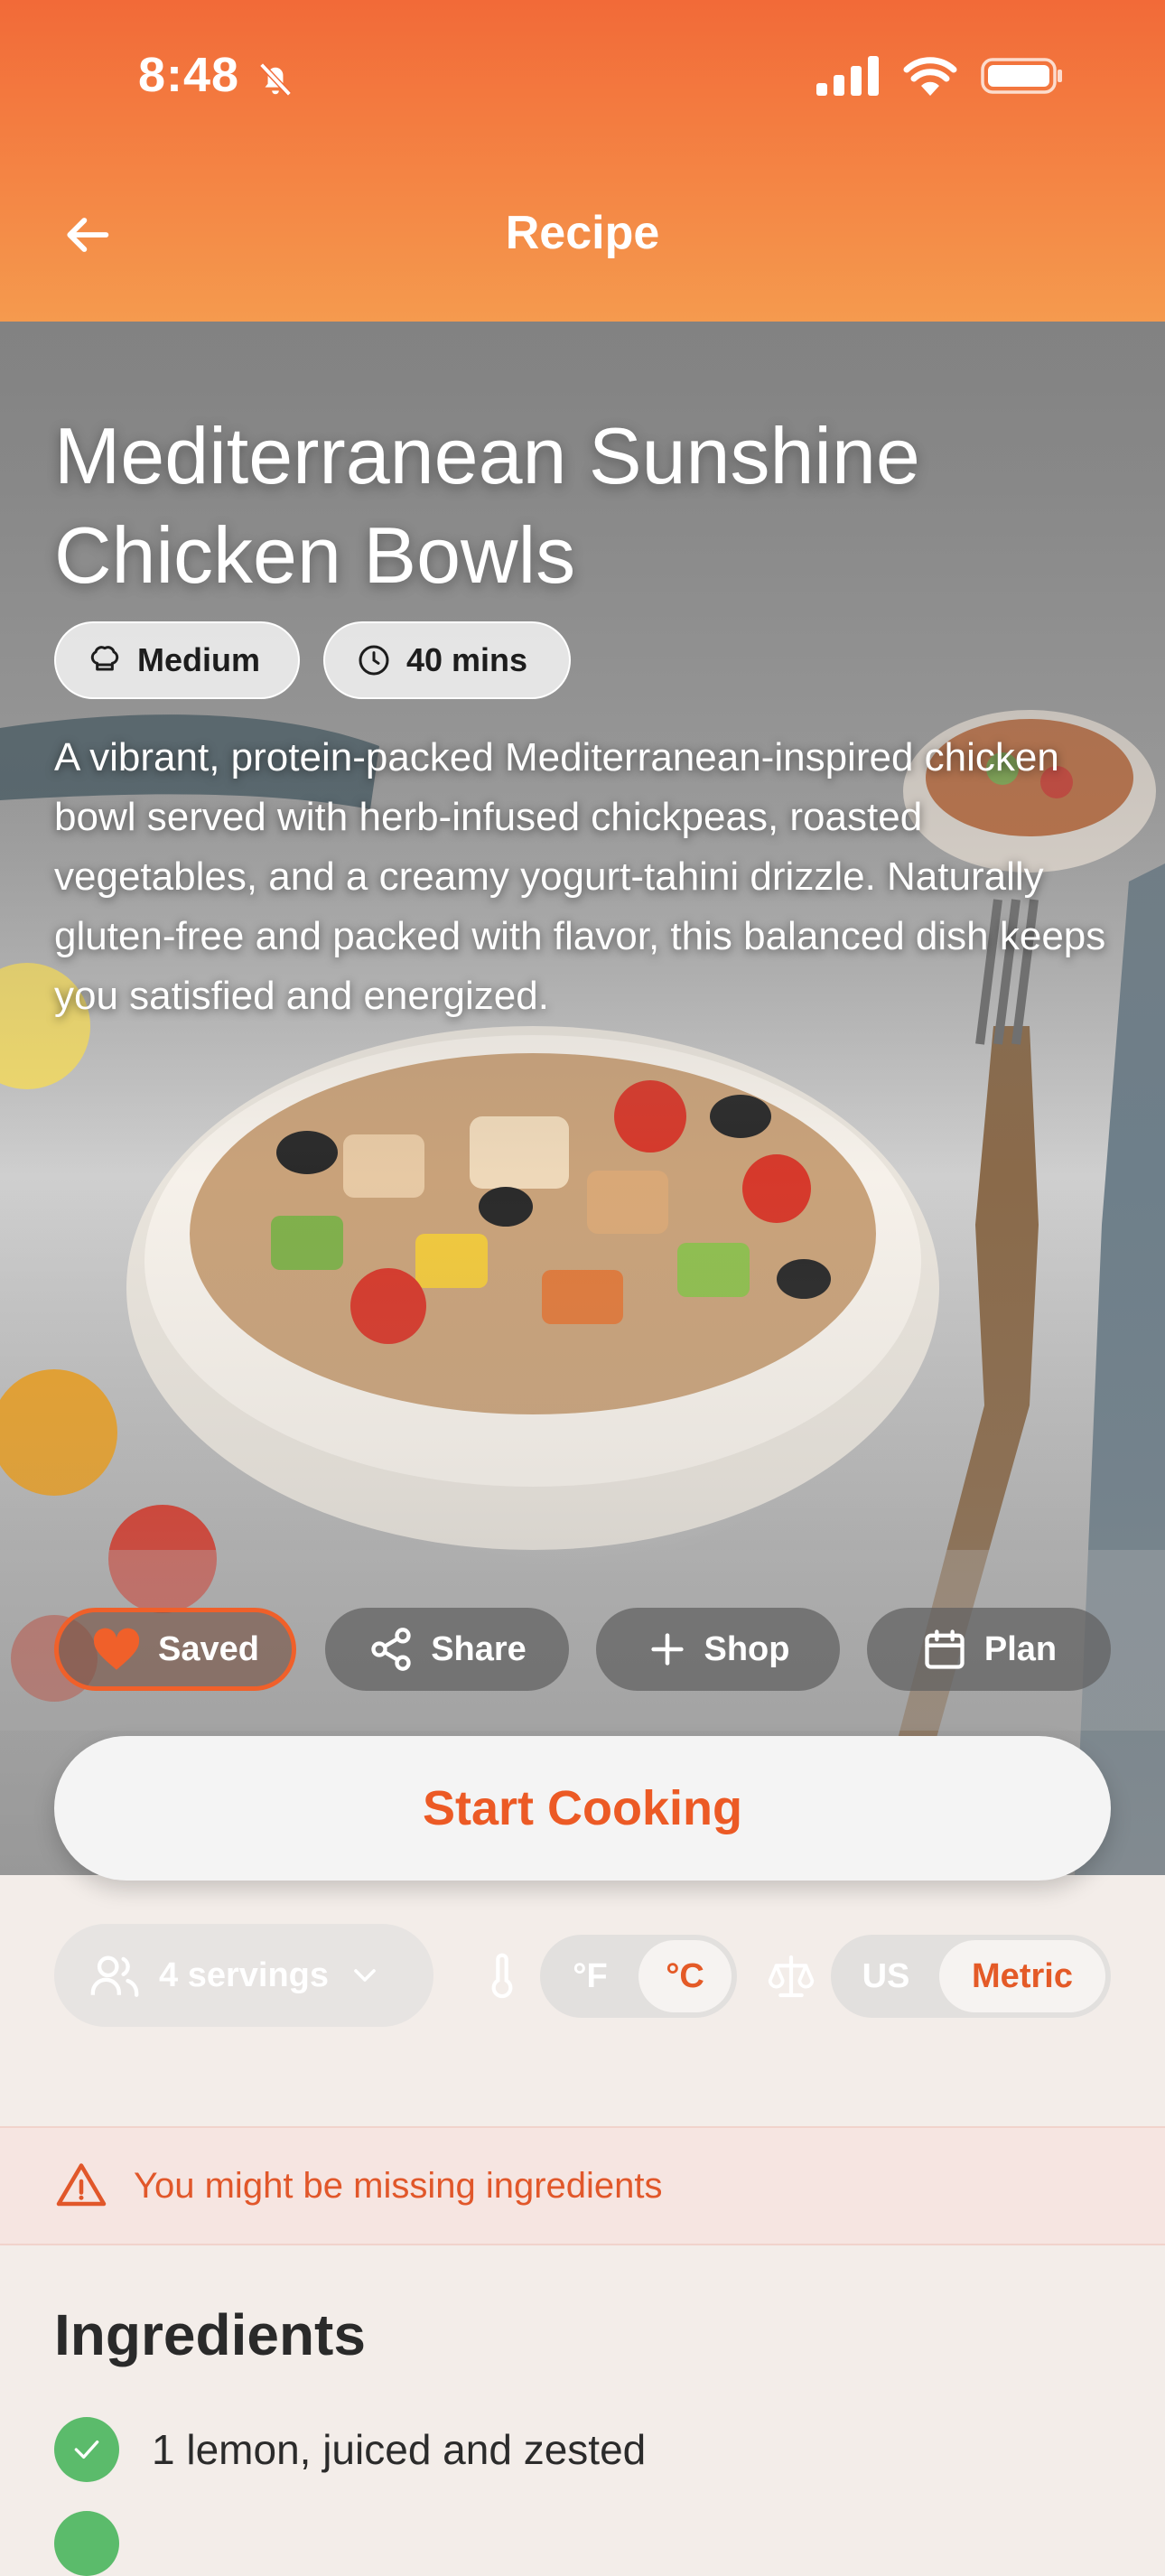 The height and width of the screenshot is (2576, 1165). Describe the element at coordinates (590, 1976) in the screenshot. I see `fahrenheit-option: °F` at that location.